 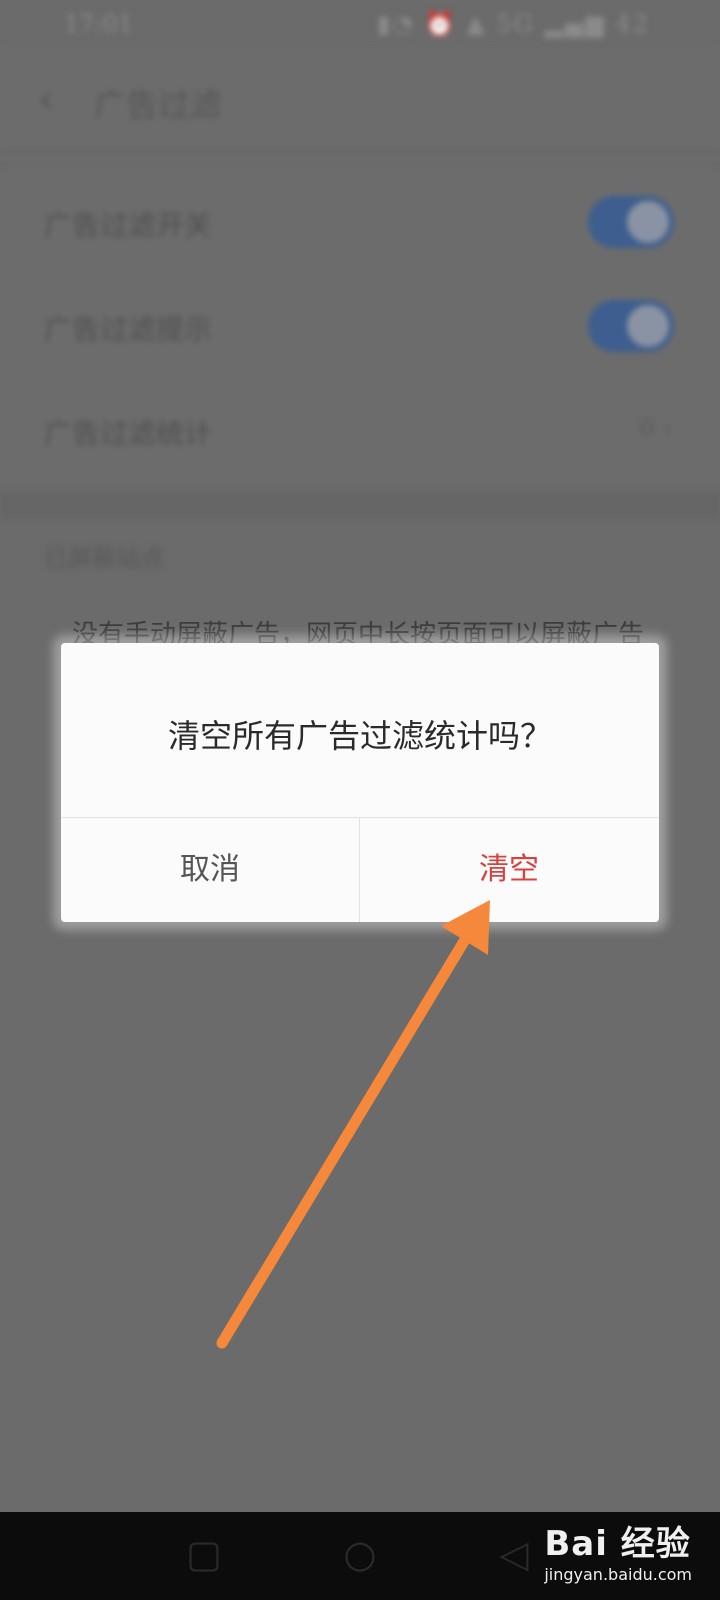 I want to click on arrow-shaft, so click(x=347, y=1135).